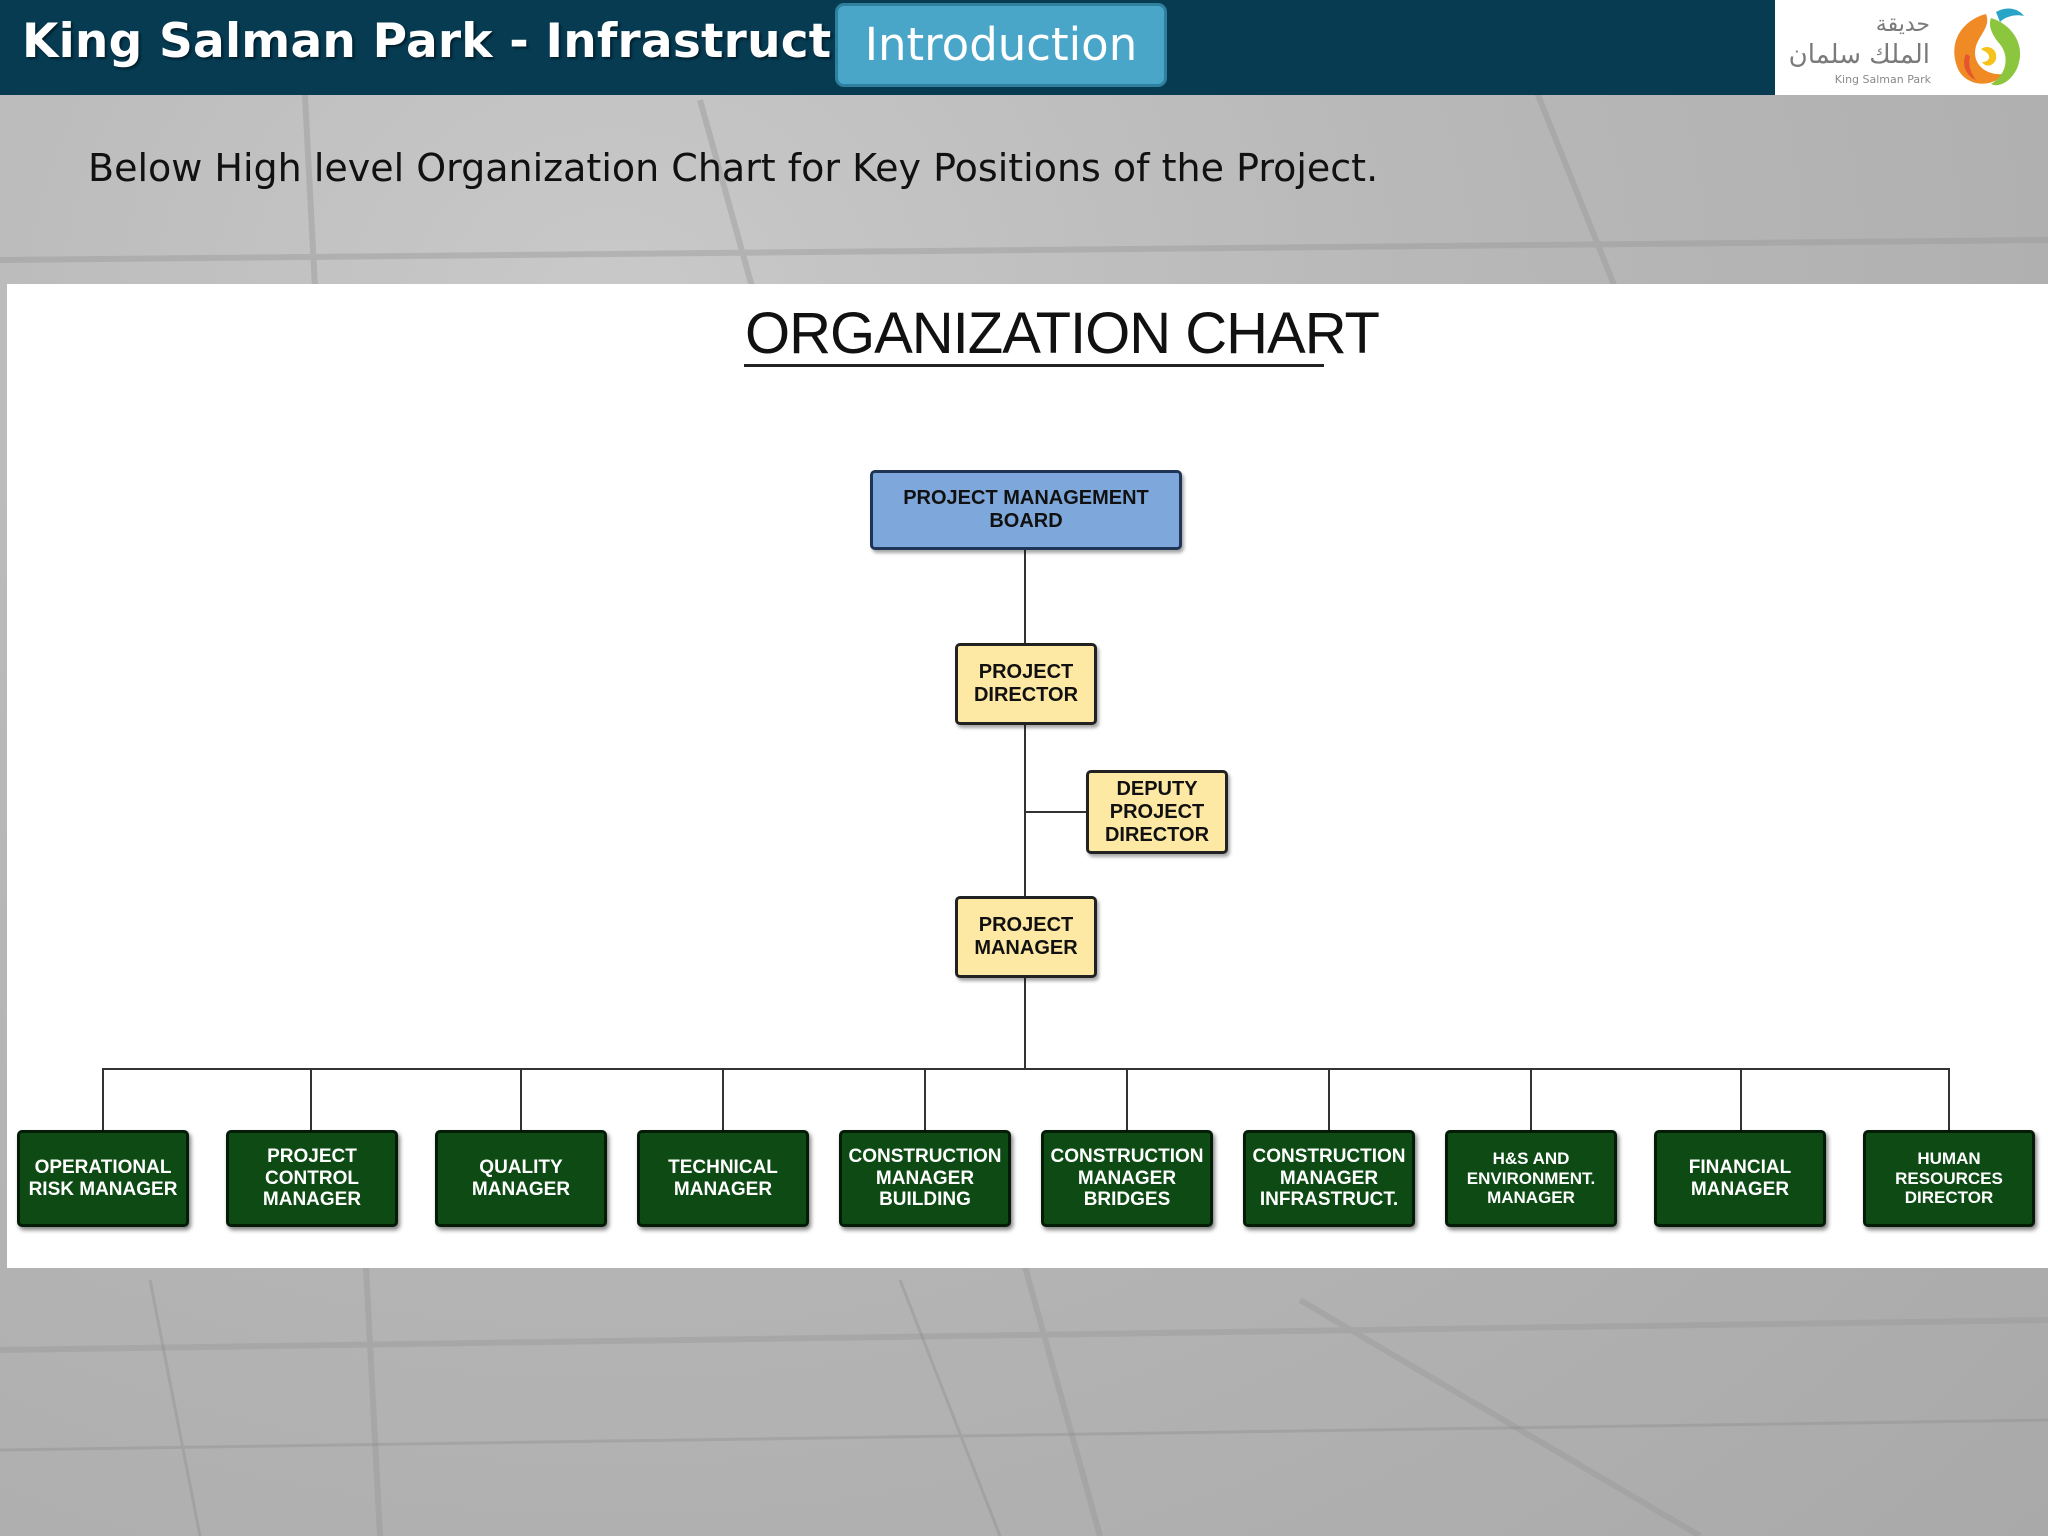 Image resolution: width=2048 pixels, height=1536 pixels. Describe the element at coordinates (1025, 596) in the screenshot. I see `connector-board-to-director` at that location.